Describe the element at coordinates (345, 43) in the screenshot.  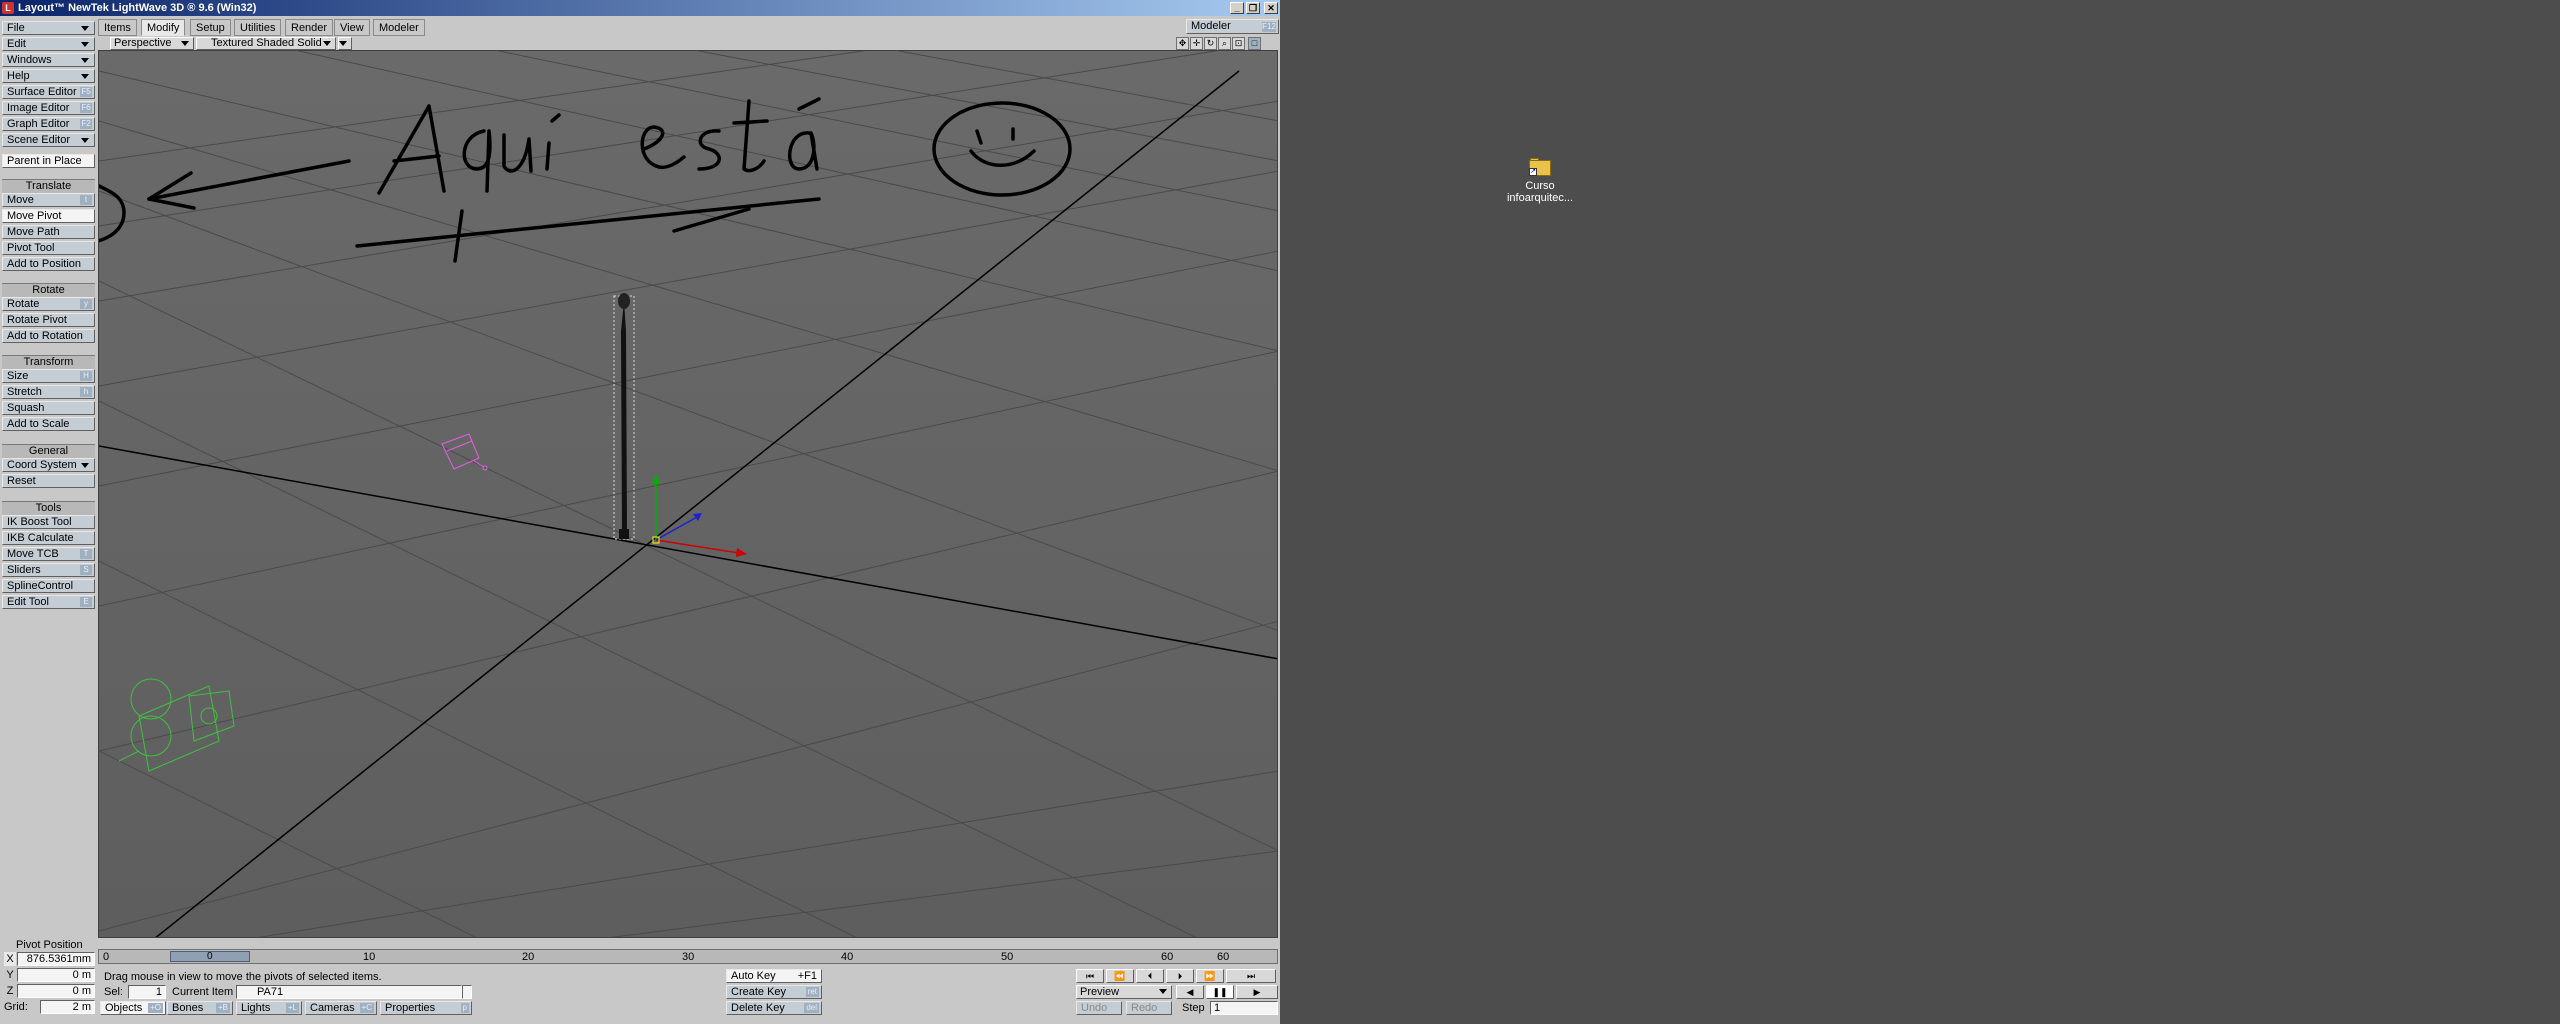
I see `viewport-options-dropdown` at that location.